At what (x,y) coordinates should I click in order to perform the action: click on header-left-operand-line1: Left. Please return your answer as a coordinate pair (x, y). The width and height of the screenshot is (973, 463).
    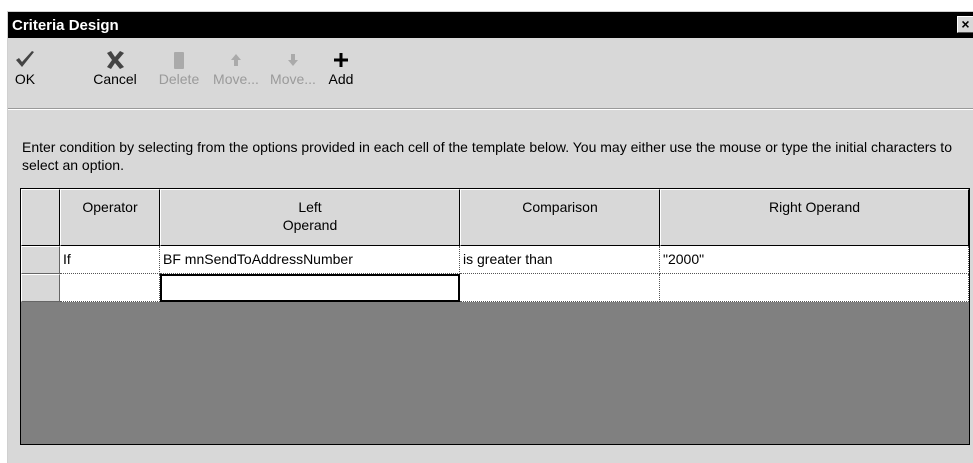
    Looking at the image, I should click on (310, 207).